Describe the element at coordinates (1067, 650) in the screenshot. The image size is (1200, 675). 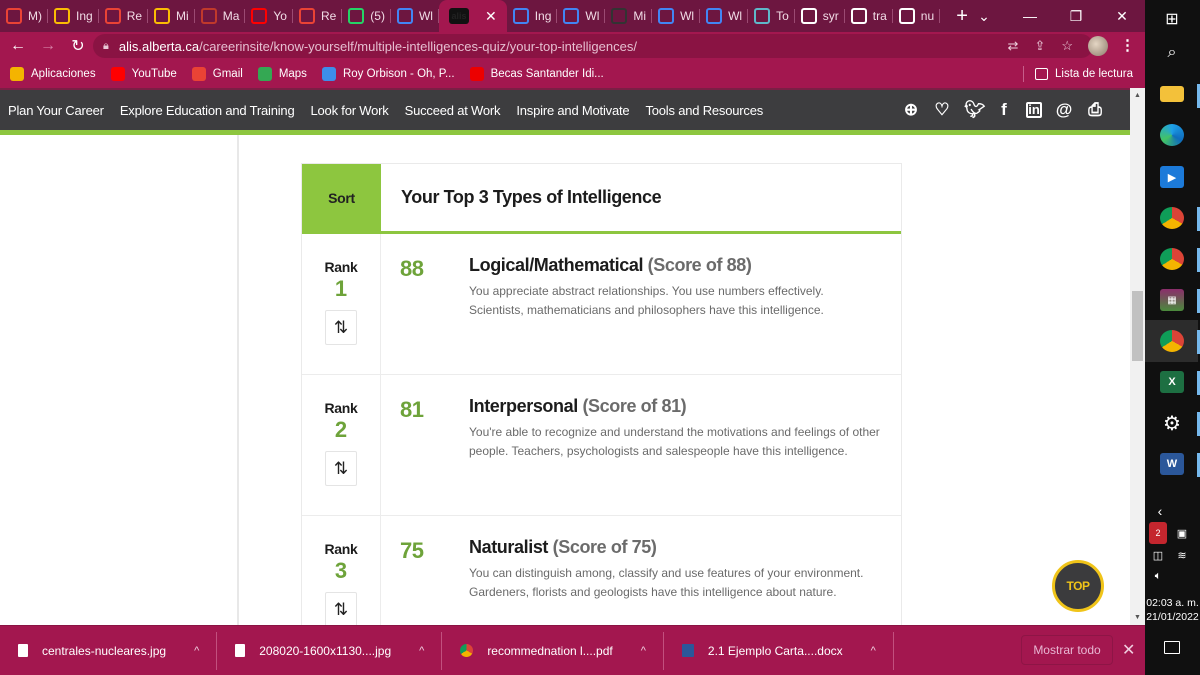
I see `show-all-downloads-button: Mostrar todo` at that location.